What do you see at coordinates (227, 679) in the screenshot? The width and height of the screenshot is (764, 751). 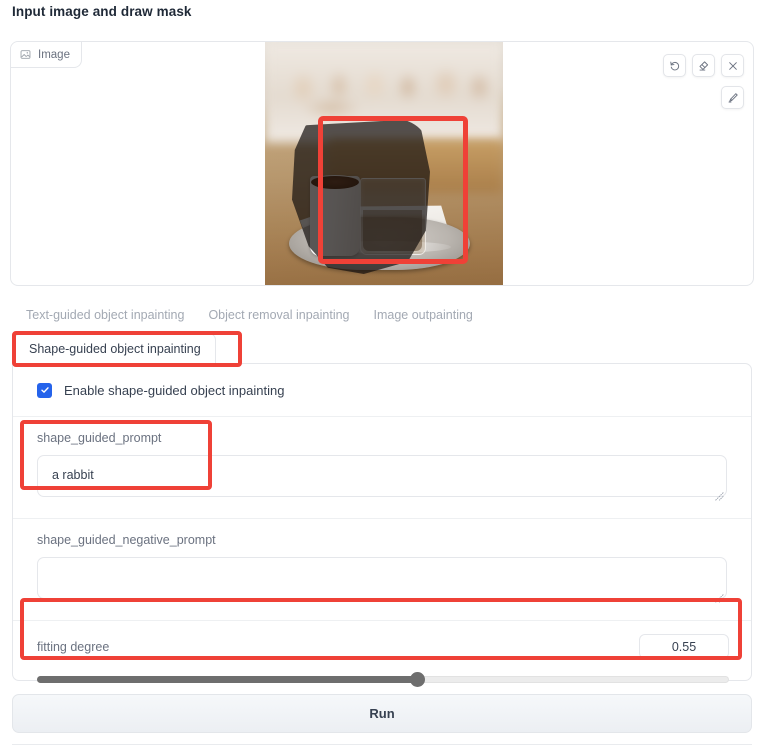 I see `slider-fill` at bounding box center [227, 679].